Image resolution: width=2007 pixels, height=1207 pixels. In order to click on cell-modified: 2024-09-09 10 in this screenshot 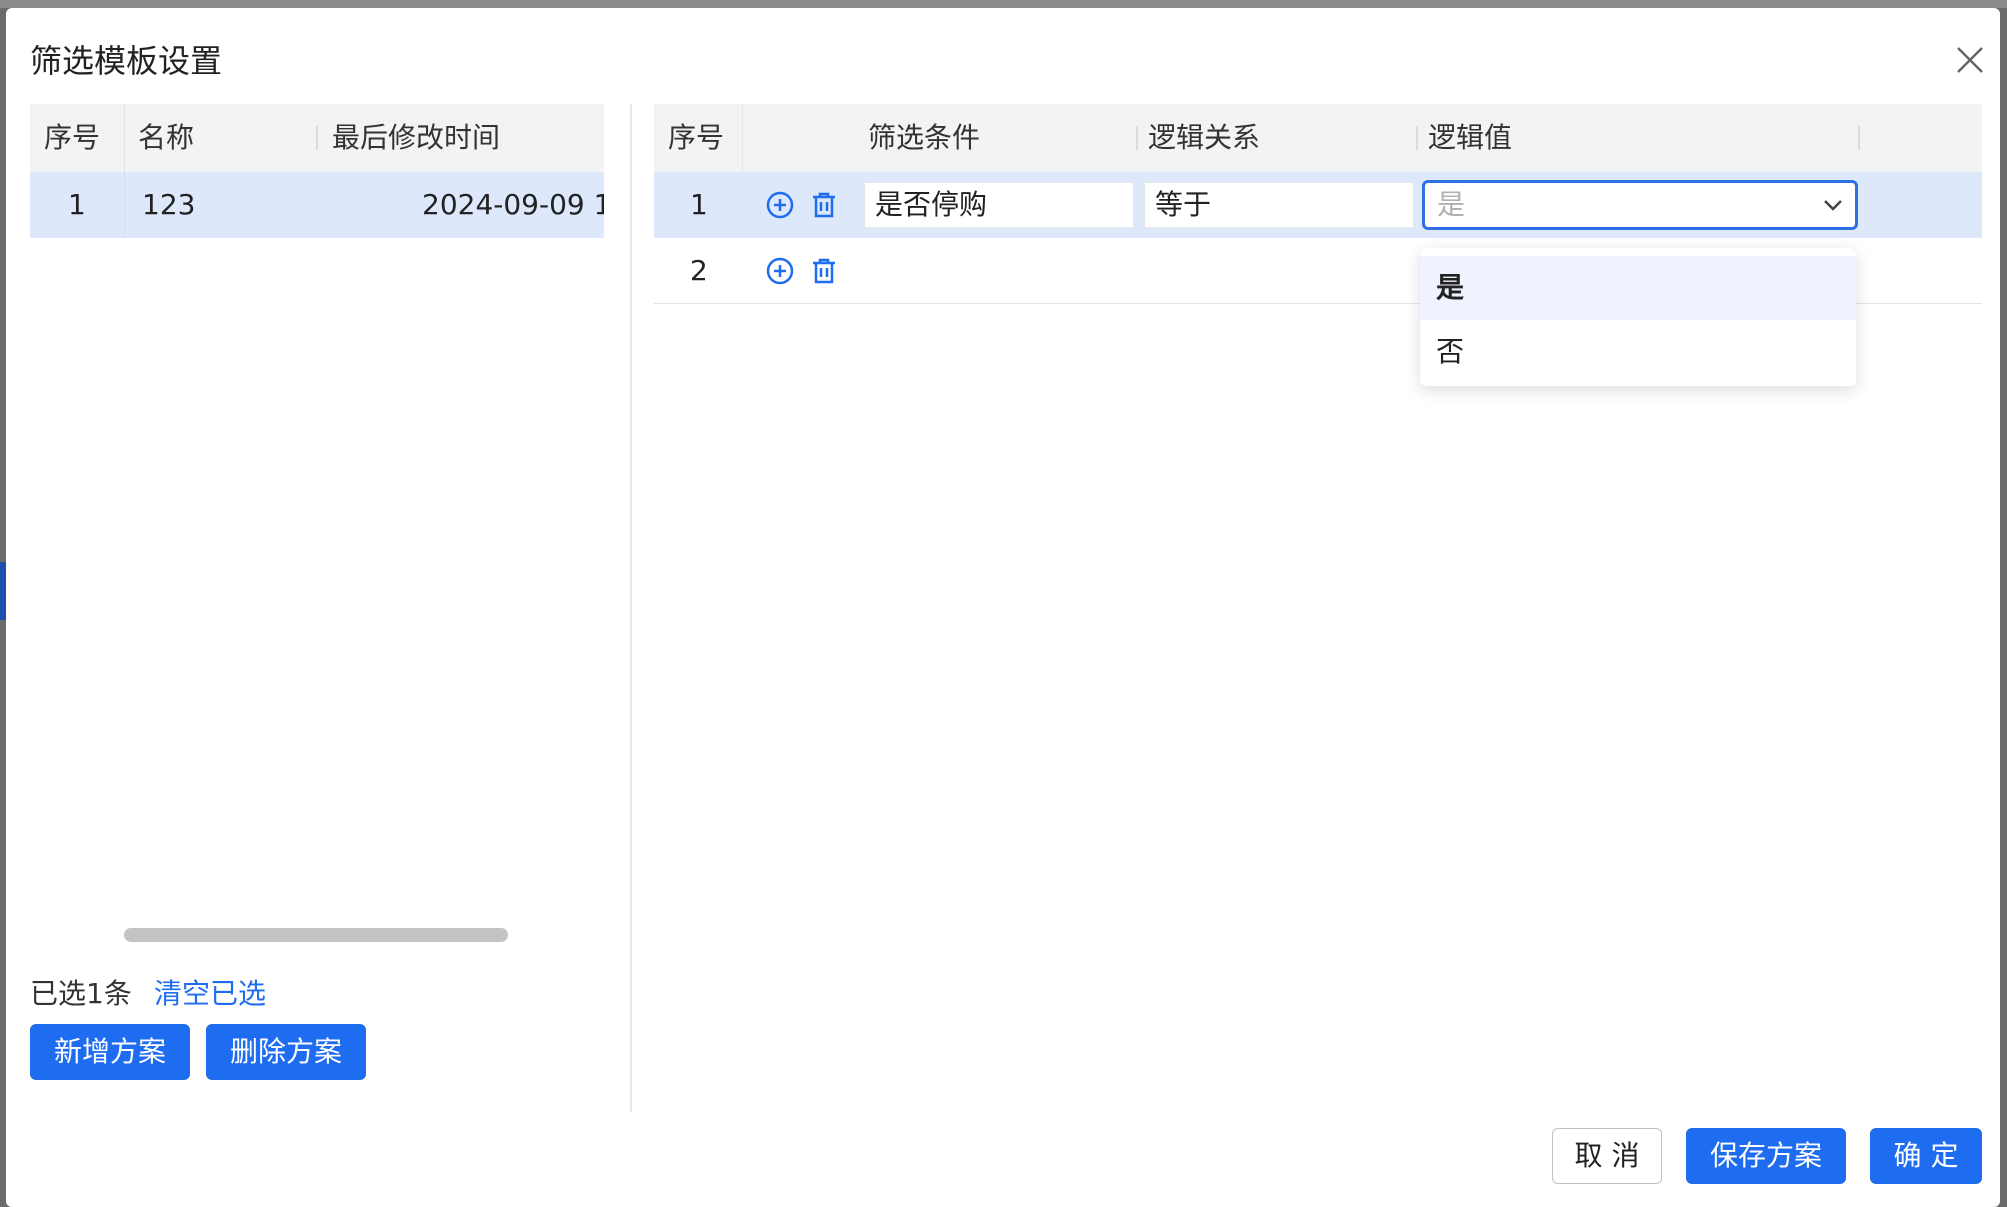, I will do `click(513, 204)`.